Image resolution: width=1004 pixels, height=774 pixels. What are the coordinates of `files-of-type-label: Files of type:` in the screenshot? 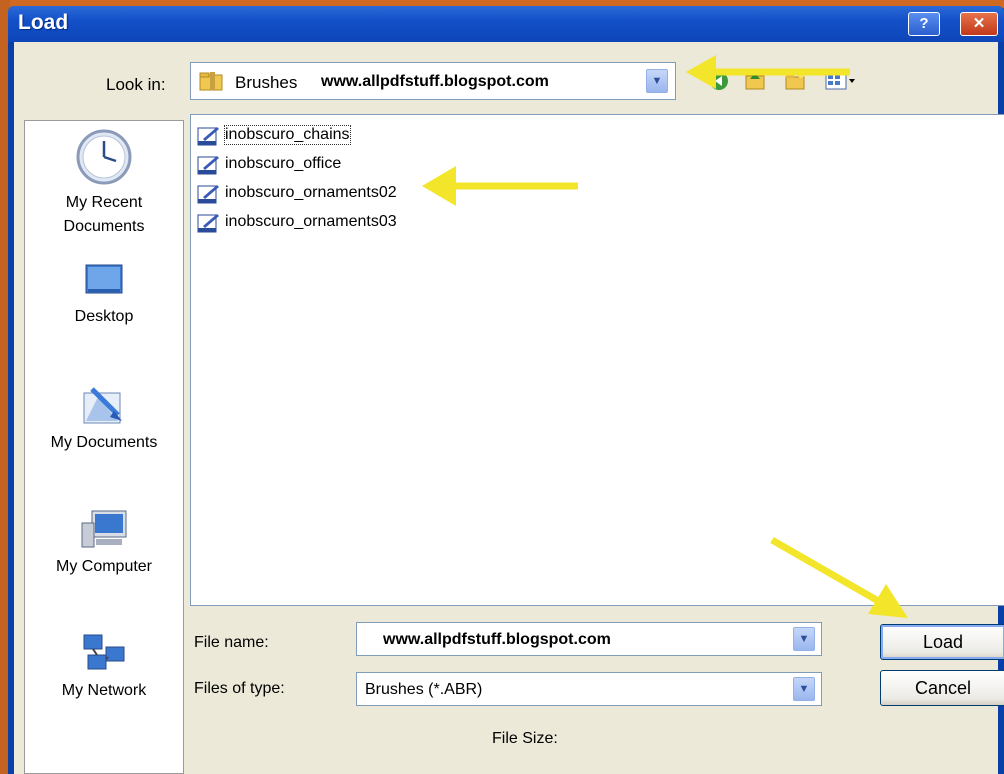 It's located at (239, 688).